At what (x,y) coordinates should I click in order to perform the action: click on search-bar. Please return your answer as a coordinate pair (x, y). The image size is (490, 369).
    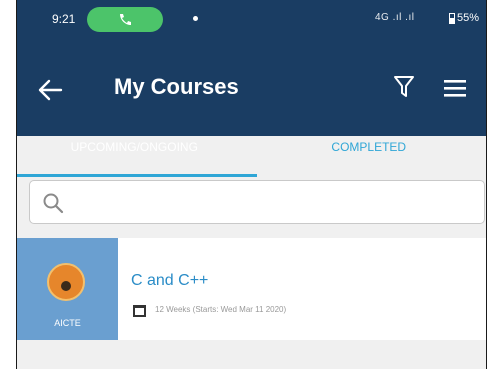
    Looking at the image, I should click on (257, 202).